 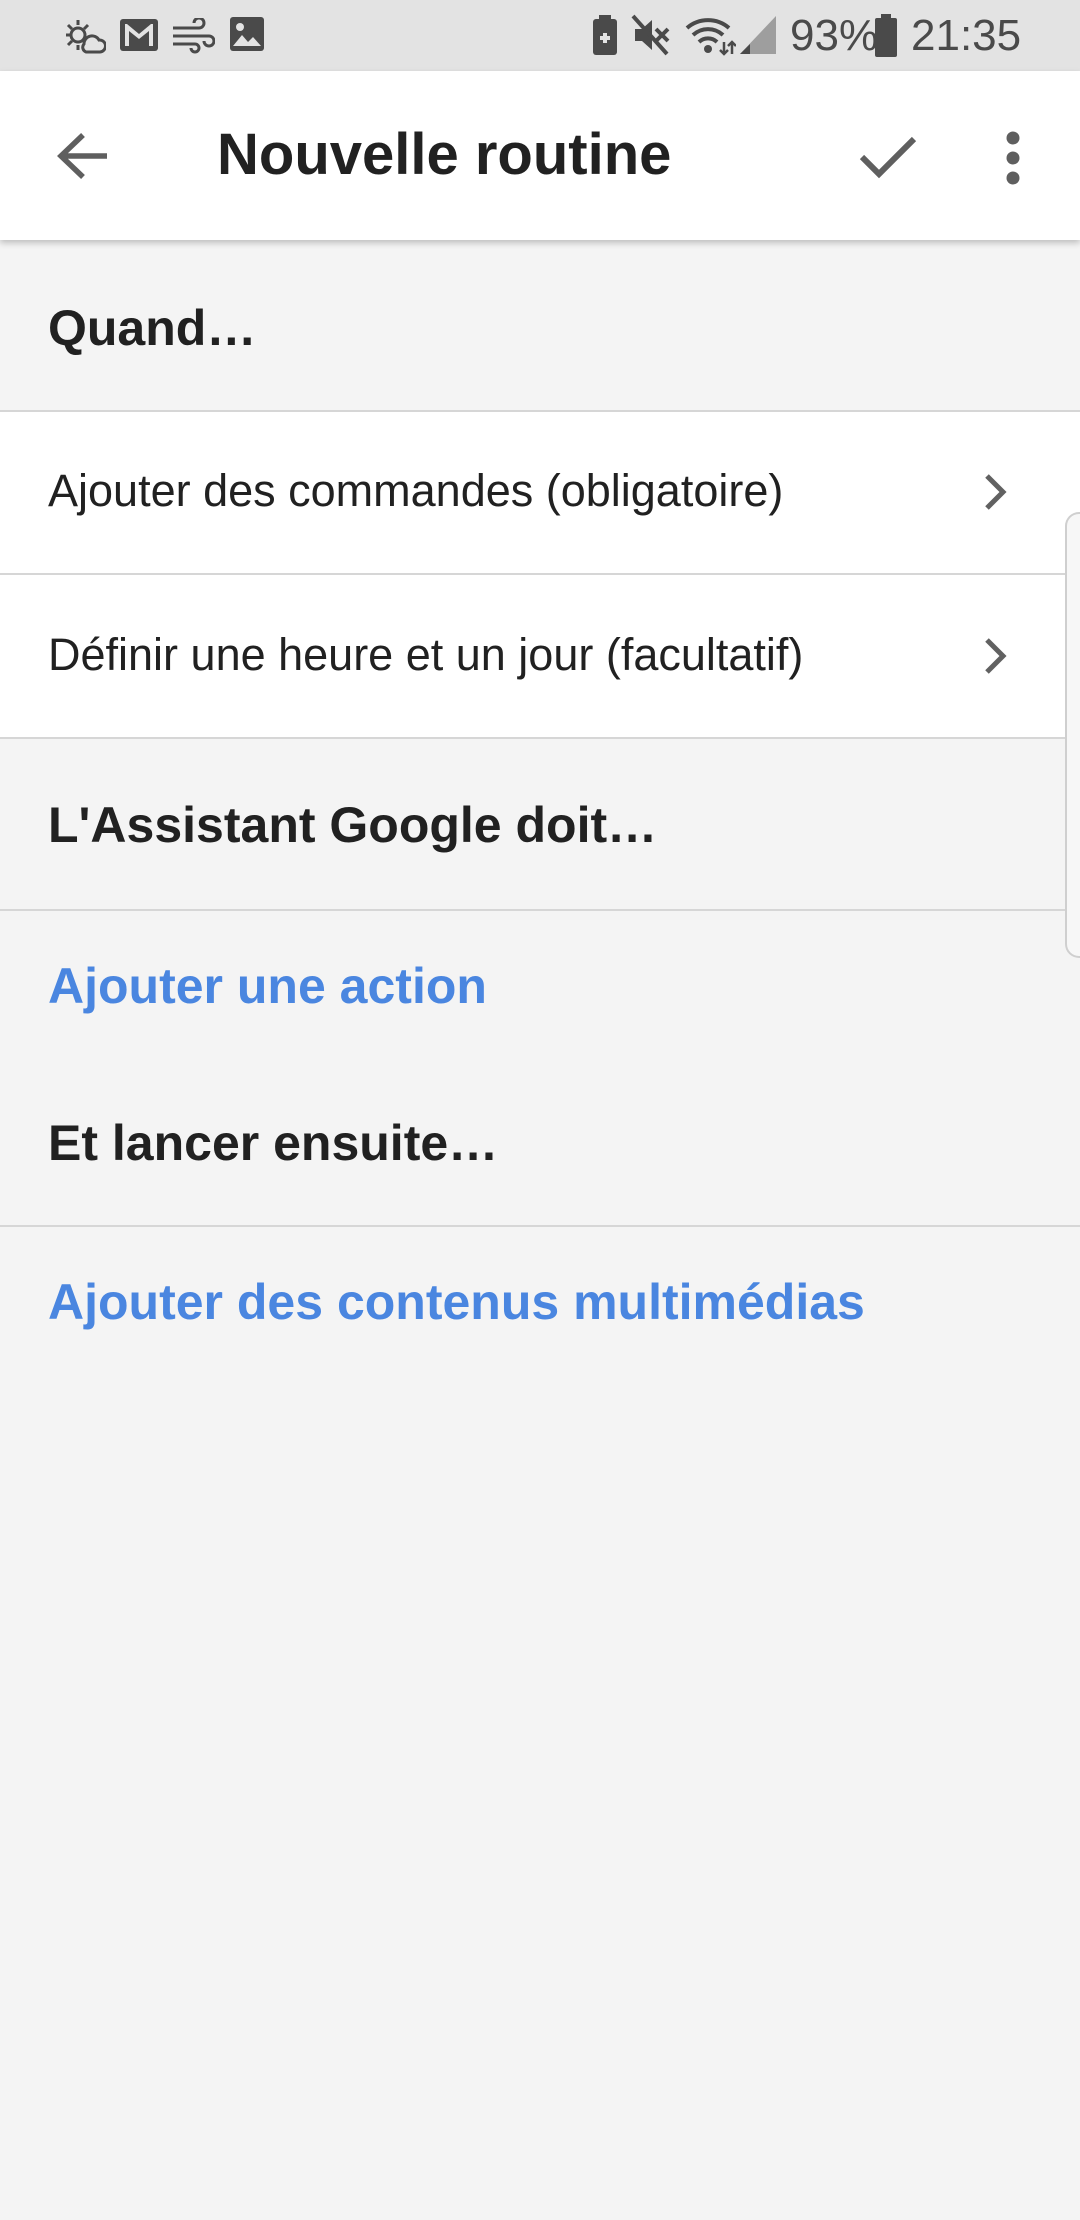 What do you see at coordinates (888, 157) in the screenshot?
I see `check-icon` at bounding box center [888, 157].